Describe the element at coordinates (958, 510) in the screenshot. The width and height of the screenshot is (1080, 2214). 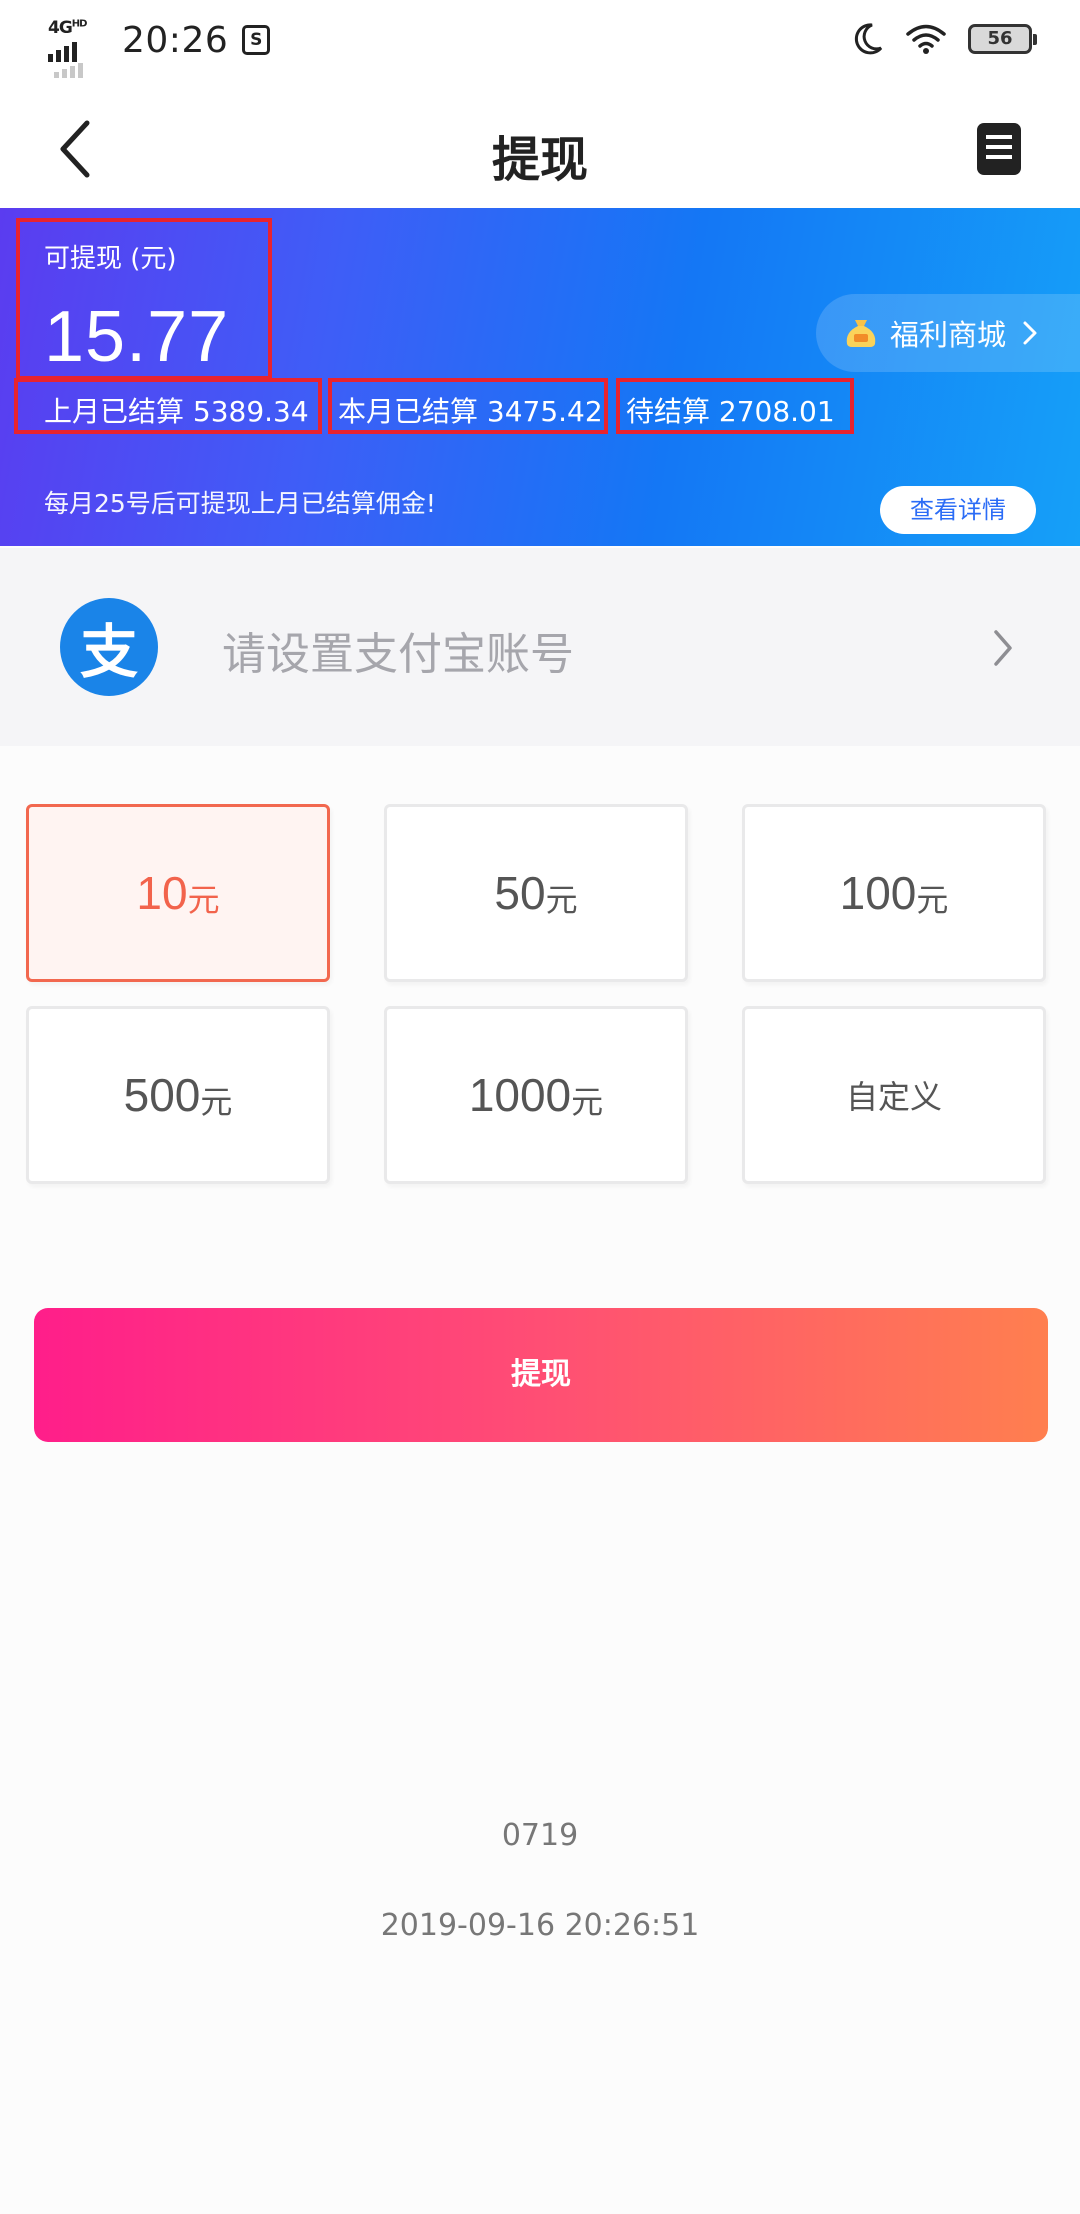
I see `view-details-button: 查看详情` at that location.